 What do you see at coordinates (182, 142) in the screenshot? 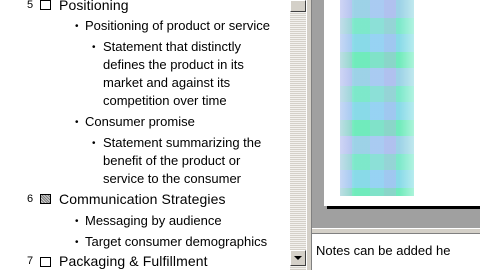
I see `outline-sub-bullet: Statement summarizing the` at bounding box center [182, 142].